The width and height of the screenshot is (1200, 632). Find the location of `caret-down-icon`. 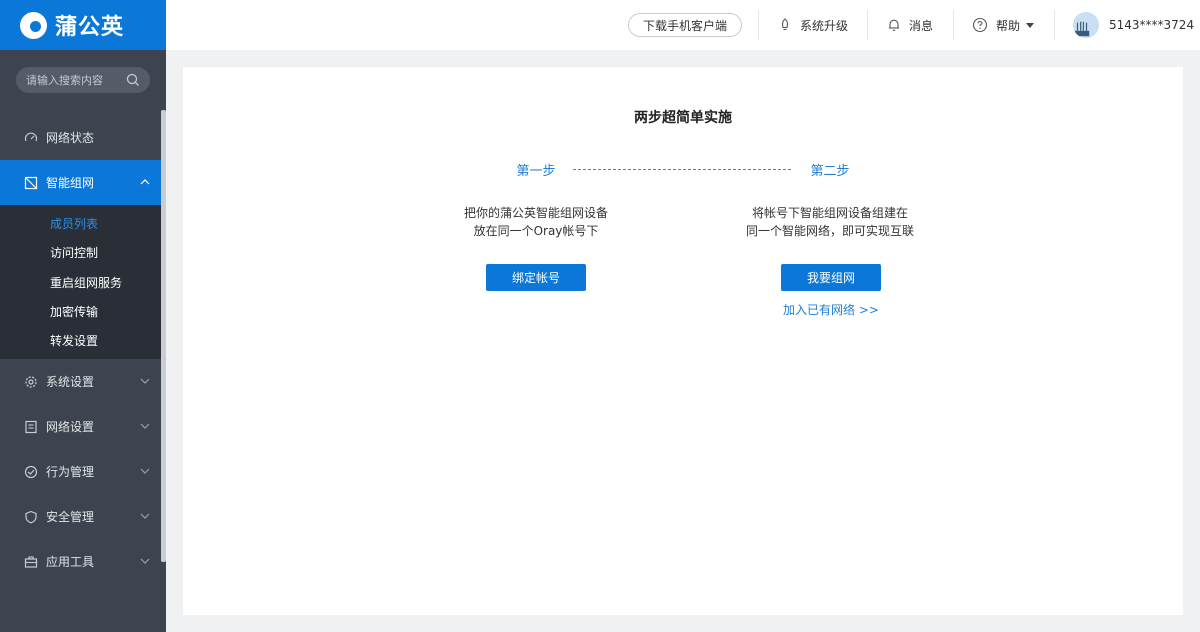

caret-down-icon is located at coordinates (1030, 25).